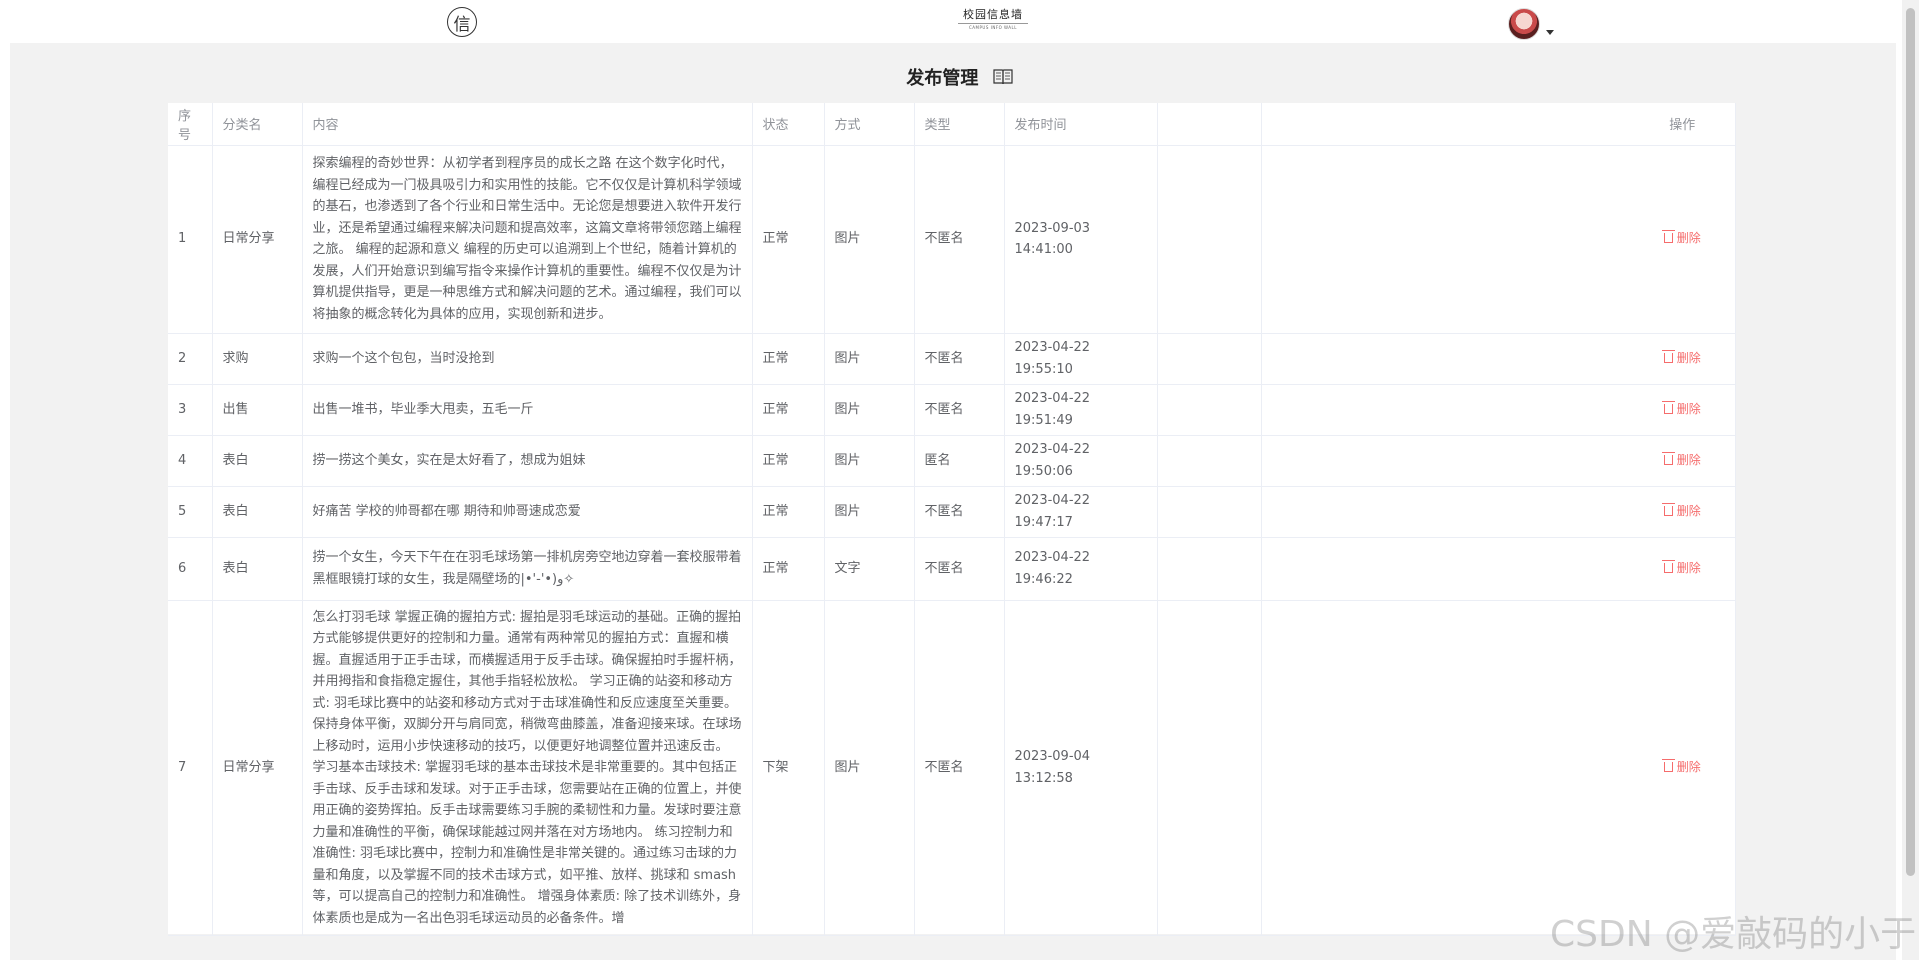 This screenshot has height=960, width=1919. What do you see at coordinates (959, 124) in the screenshot?
I see `column-header-type: 类型` at bounding box center [959, 124].